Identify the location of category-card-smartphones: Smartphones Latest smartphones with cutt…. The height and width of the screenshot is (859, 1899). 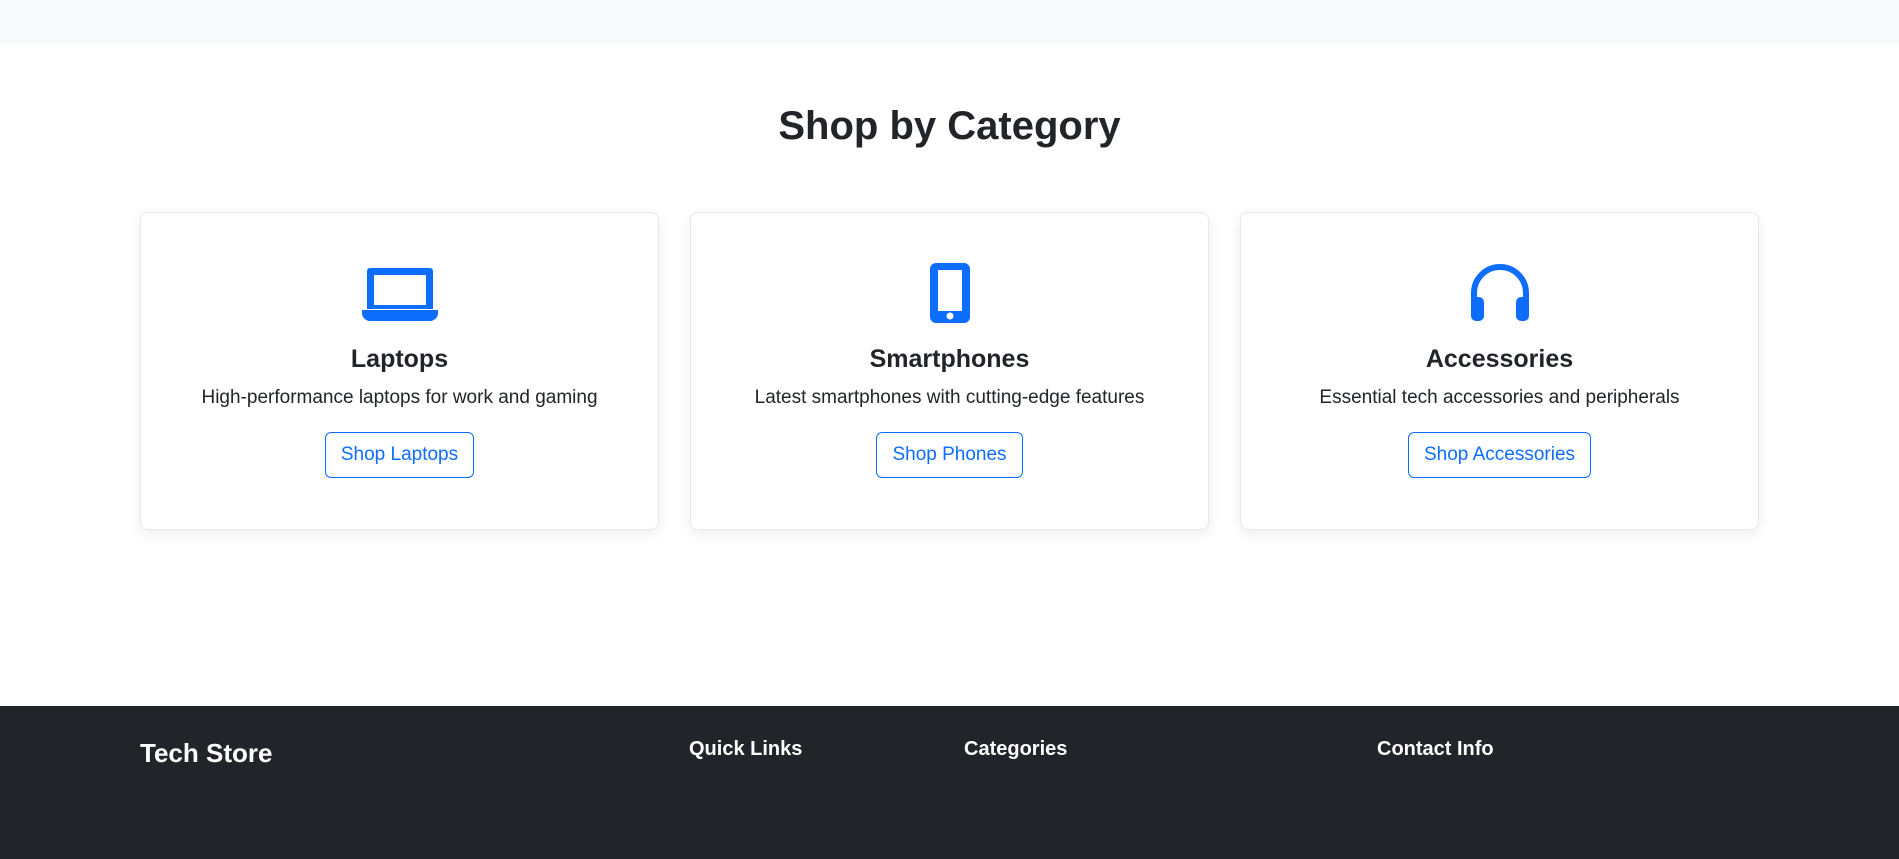
(949, 371).